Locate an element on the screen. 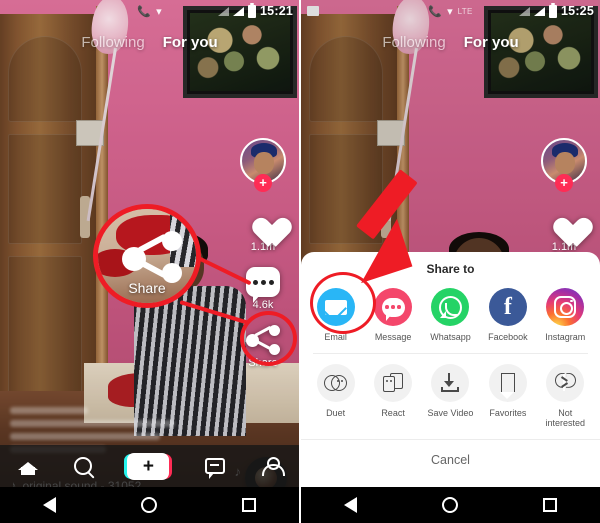  share-option-facebook: f Facebook is located at coordinates (508, 315).